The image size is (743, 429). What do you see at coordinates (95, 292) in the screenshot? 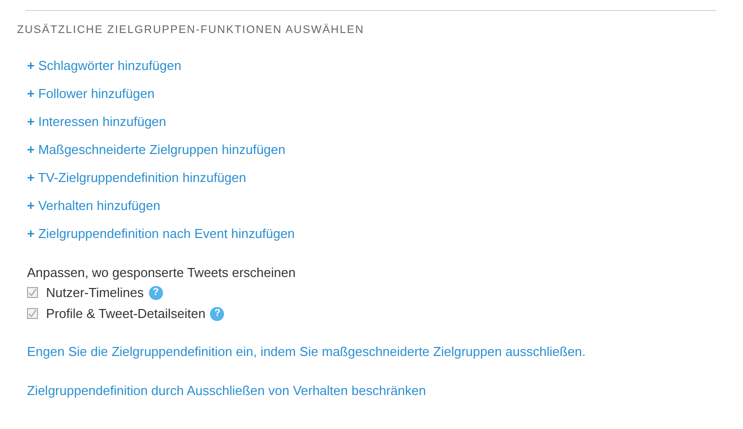
I see `checkbox-label: Nutzer-Timelines` at bounding box center [95, 292].